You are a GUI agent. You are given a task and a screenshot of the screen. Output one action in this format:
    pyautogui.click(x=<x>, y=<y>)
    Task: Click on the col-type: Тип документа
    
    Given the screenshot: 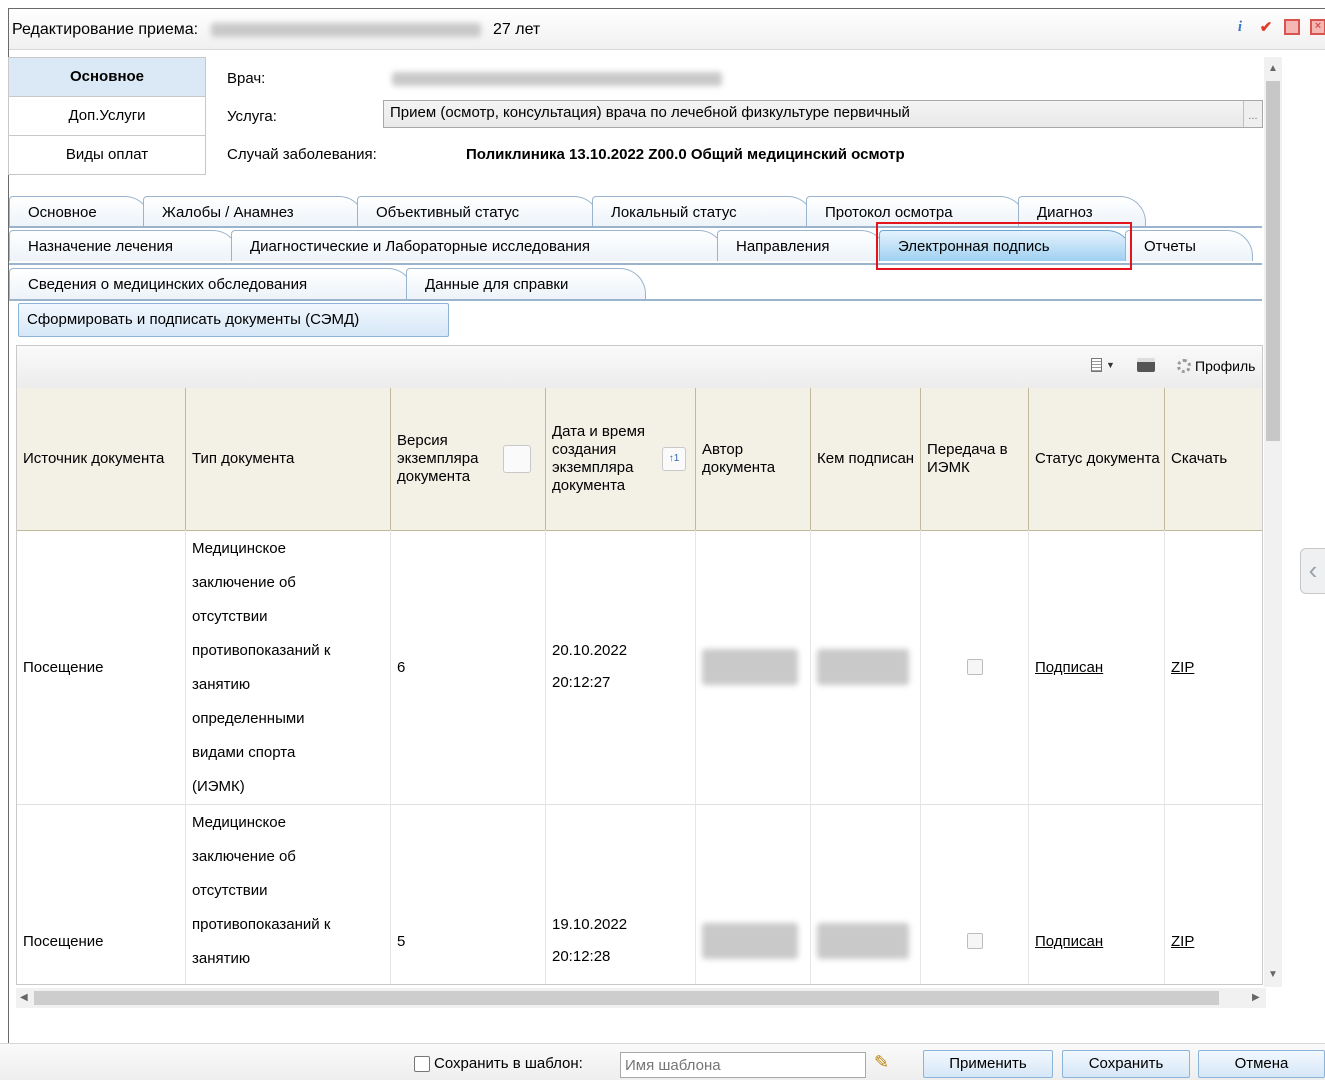 What is the action you would take?
    pyautogui.click(x=288, y=459)
    